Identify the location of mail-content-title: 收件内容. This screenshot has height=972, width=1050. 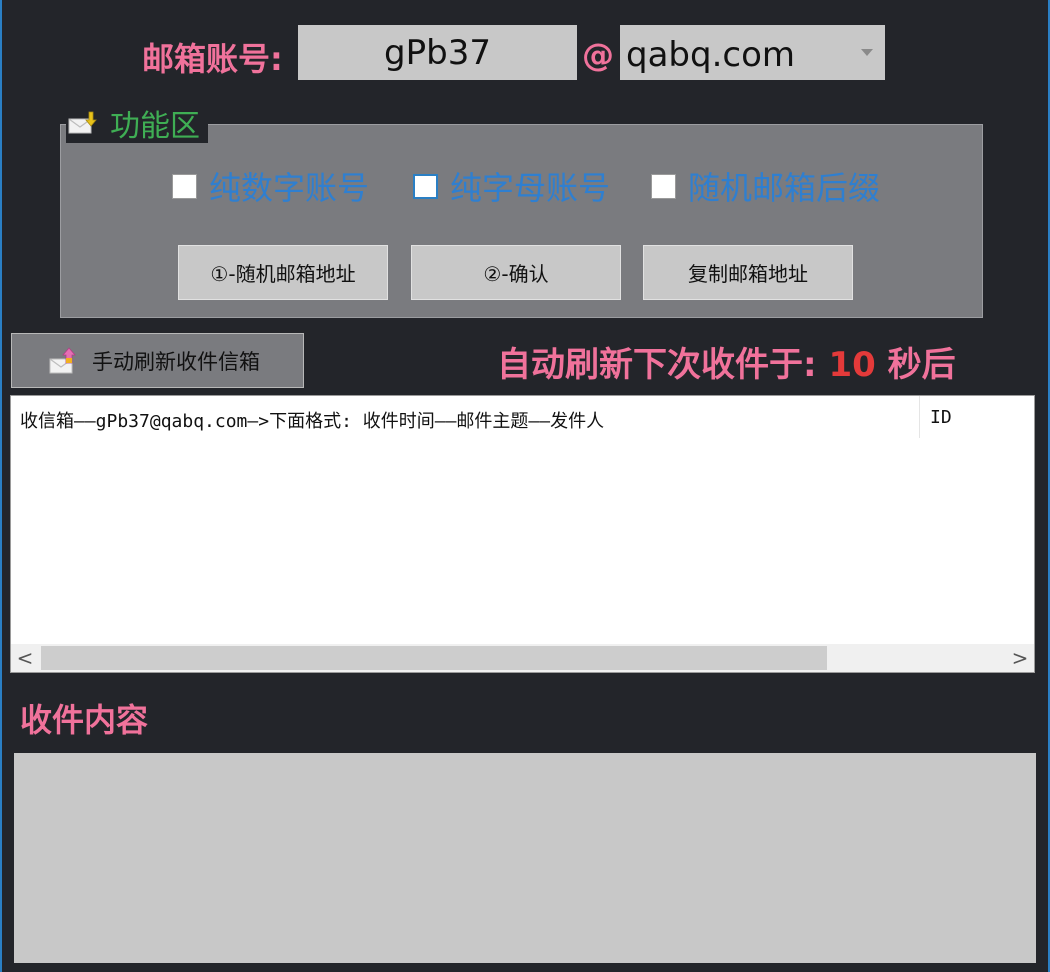
(84, 720).